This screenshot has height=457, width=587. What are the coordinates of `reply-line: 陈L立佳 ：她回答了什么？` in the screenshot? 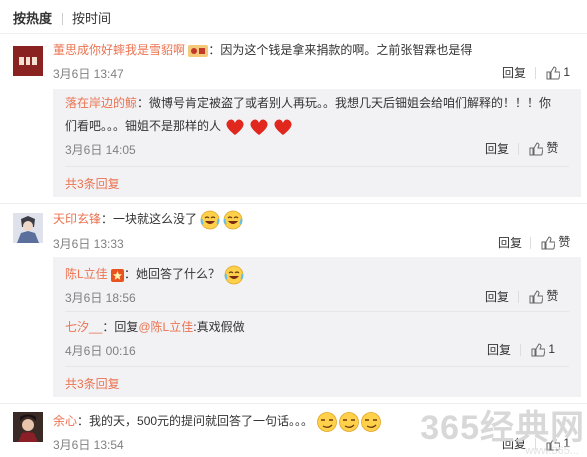 It's located at (155, 275).